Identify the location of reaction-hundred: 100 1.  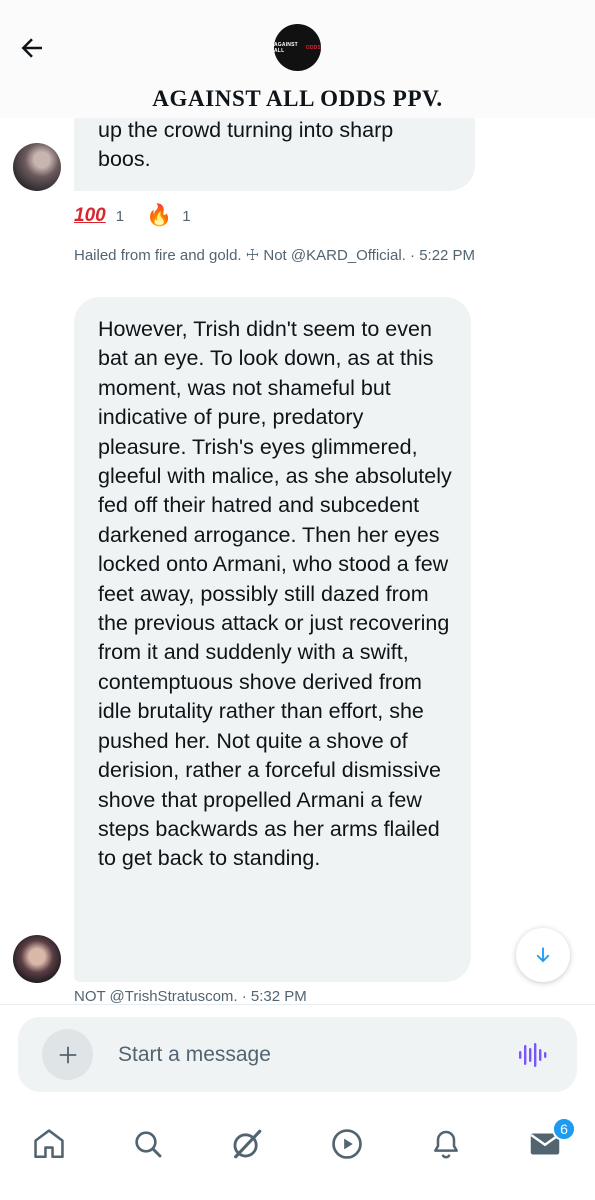
(99, 216).